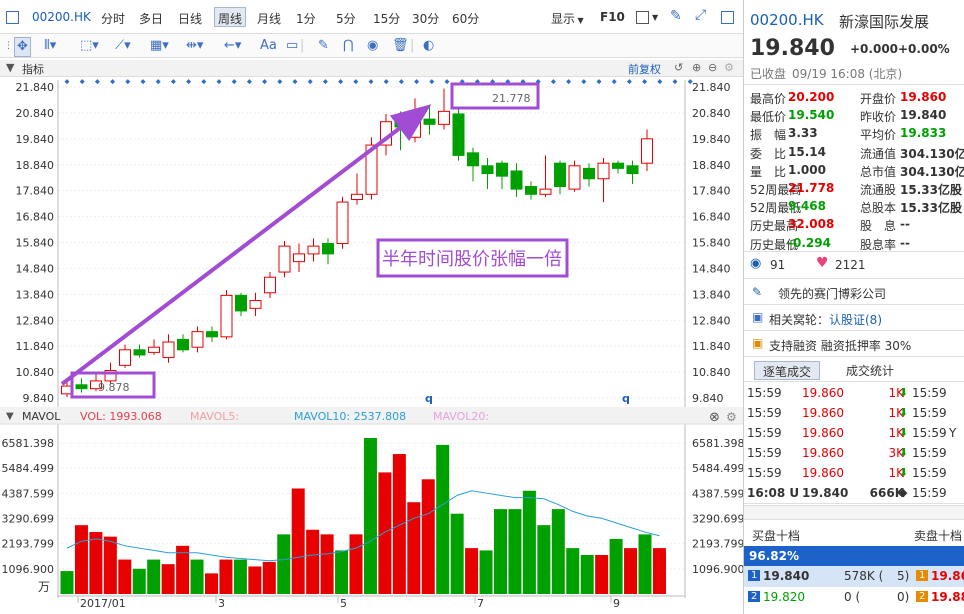 The image size is (964, 614). I want to click on settings-icon: ⚙, so click(729, 67).